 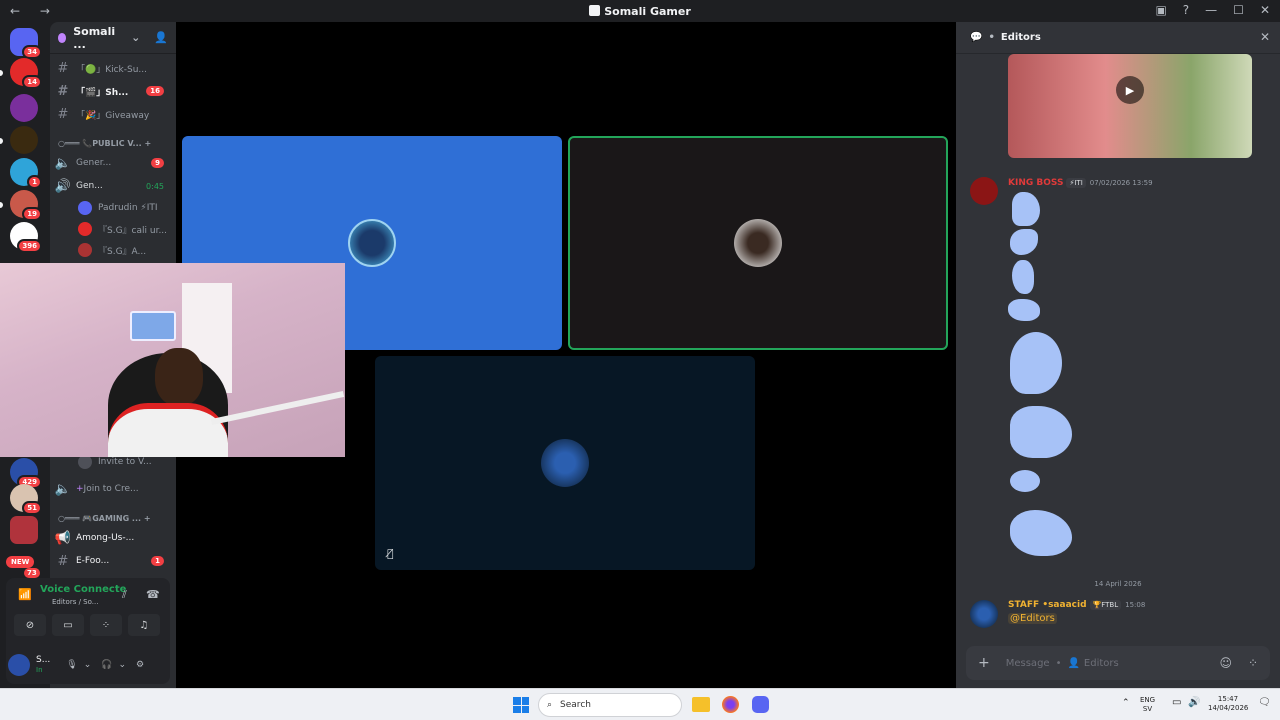 I want to click on voice-channel-icon: 👤, so click(x=1073, y=663).